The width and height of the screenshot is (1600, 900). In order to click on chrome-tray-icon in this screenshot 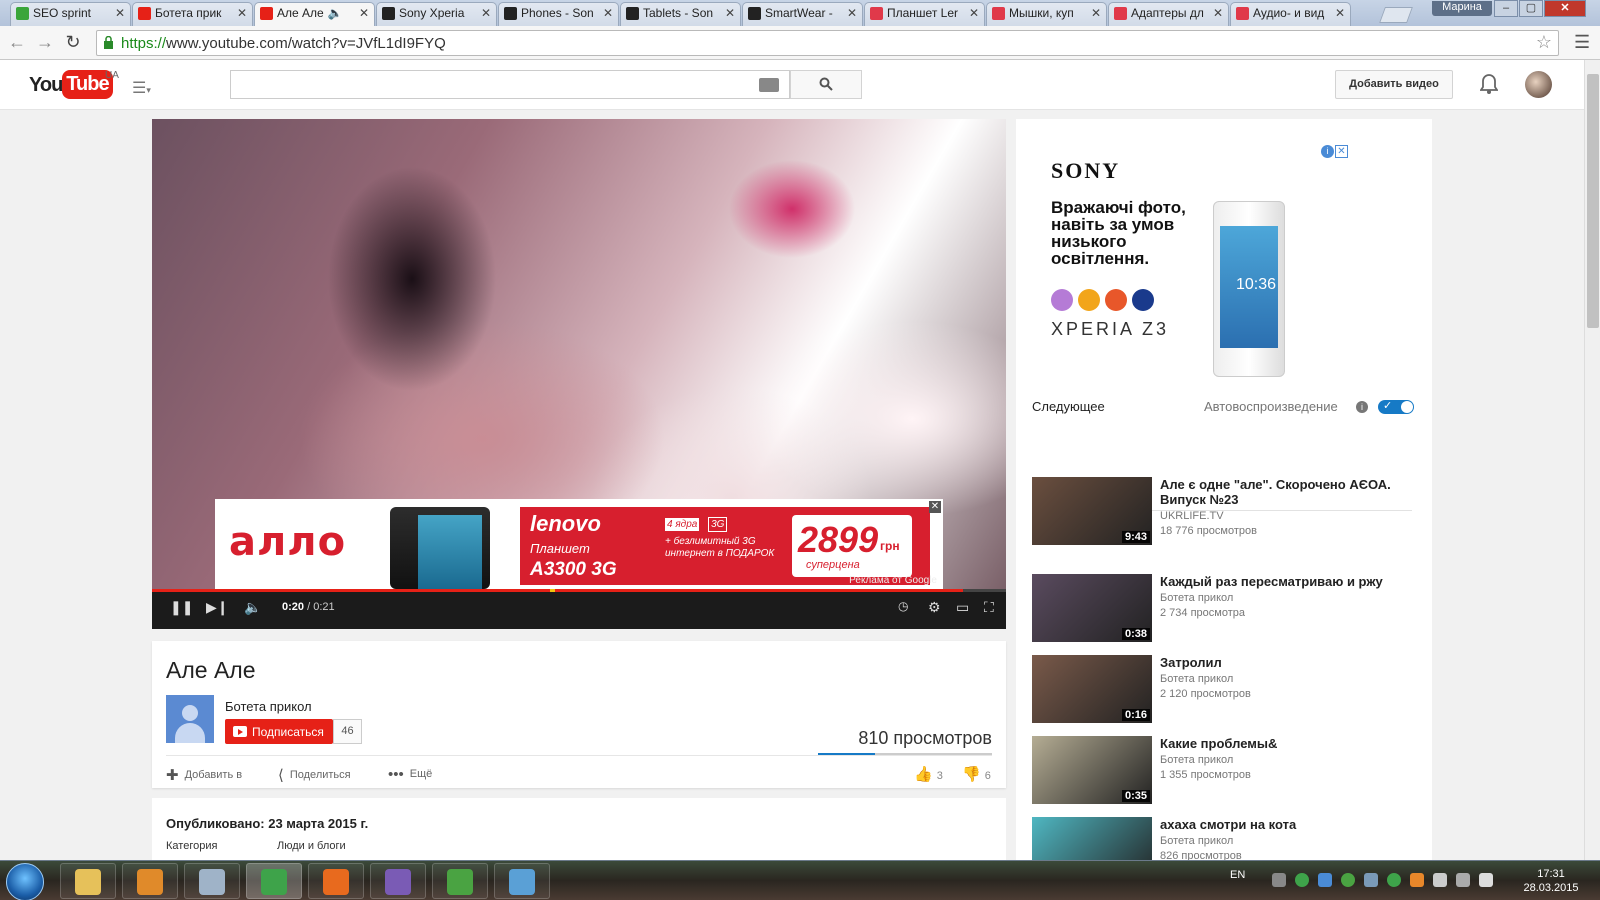, I will do `click(1394, 880)`.